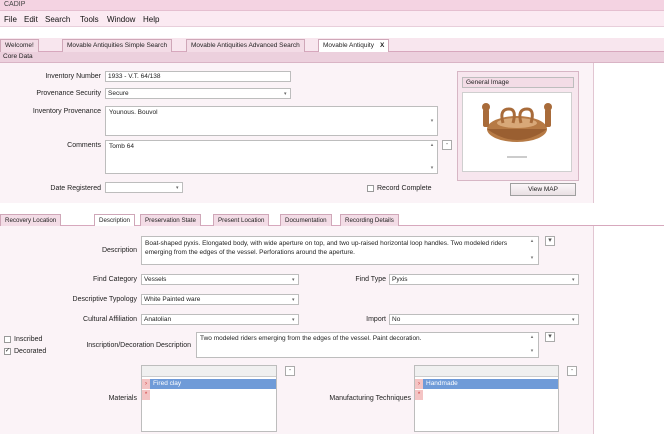  What do you see at coordinates (110, 319) in the screenshot?
I see `cultural-affiliation-label: Cultural Affiliation` at bounding box center [110, 319].